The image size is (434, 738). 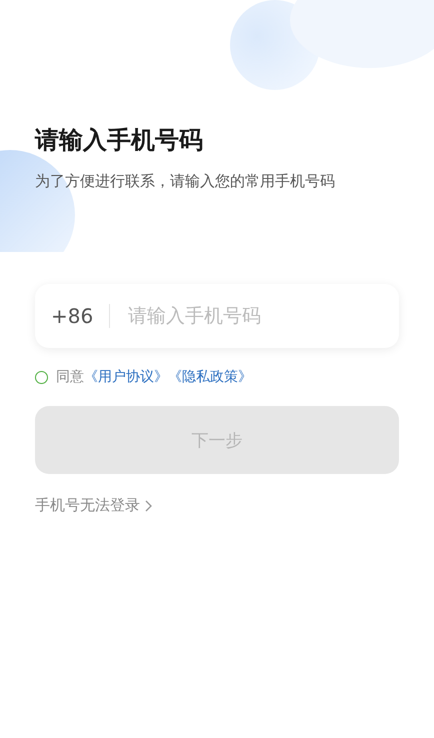 What do you see at coordinates (126, 377) in the screenshot?
I see `policy-link: 《用户协议》` at bounding box center [126, 377].